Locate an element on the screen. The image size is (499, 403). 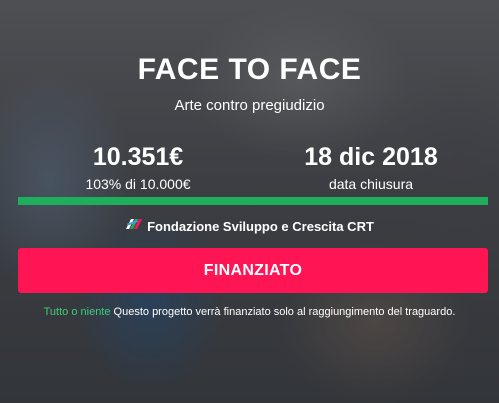
closing-date-stat: 18 dic 2018 data chiusura is located at coordinates (371, 168).